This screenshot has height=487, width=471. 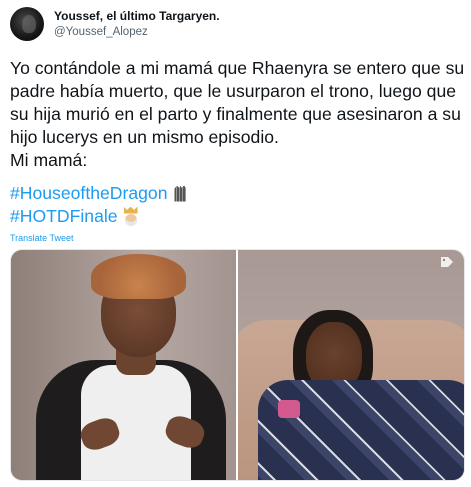 I want to click on tweet-text-line: hijo lucerys en un mismo episodio., so click(x=144, y=137).